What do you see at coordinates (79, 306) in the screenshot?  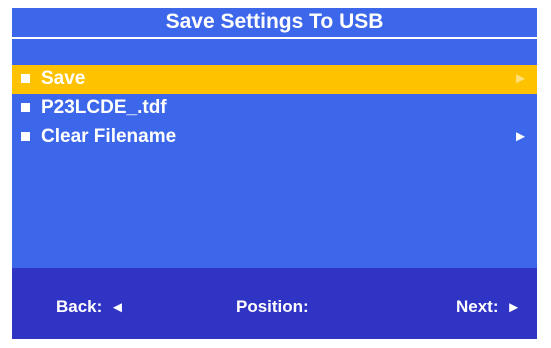 I see `back-label: Back:` at bounding box center [79, 306].